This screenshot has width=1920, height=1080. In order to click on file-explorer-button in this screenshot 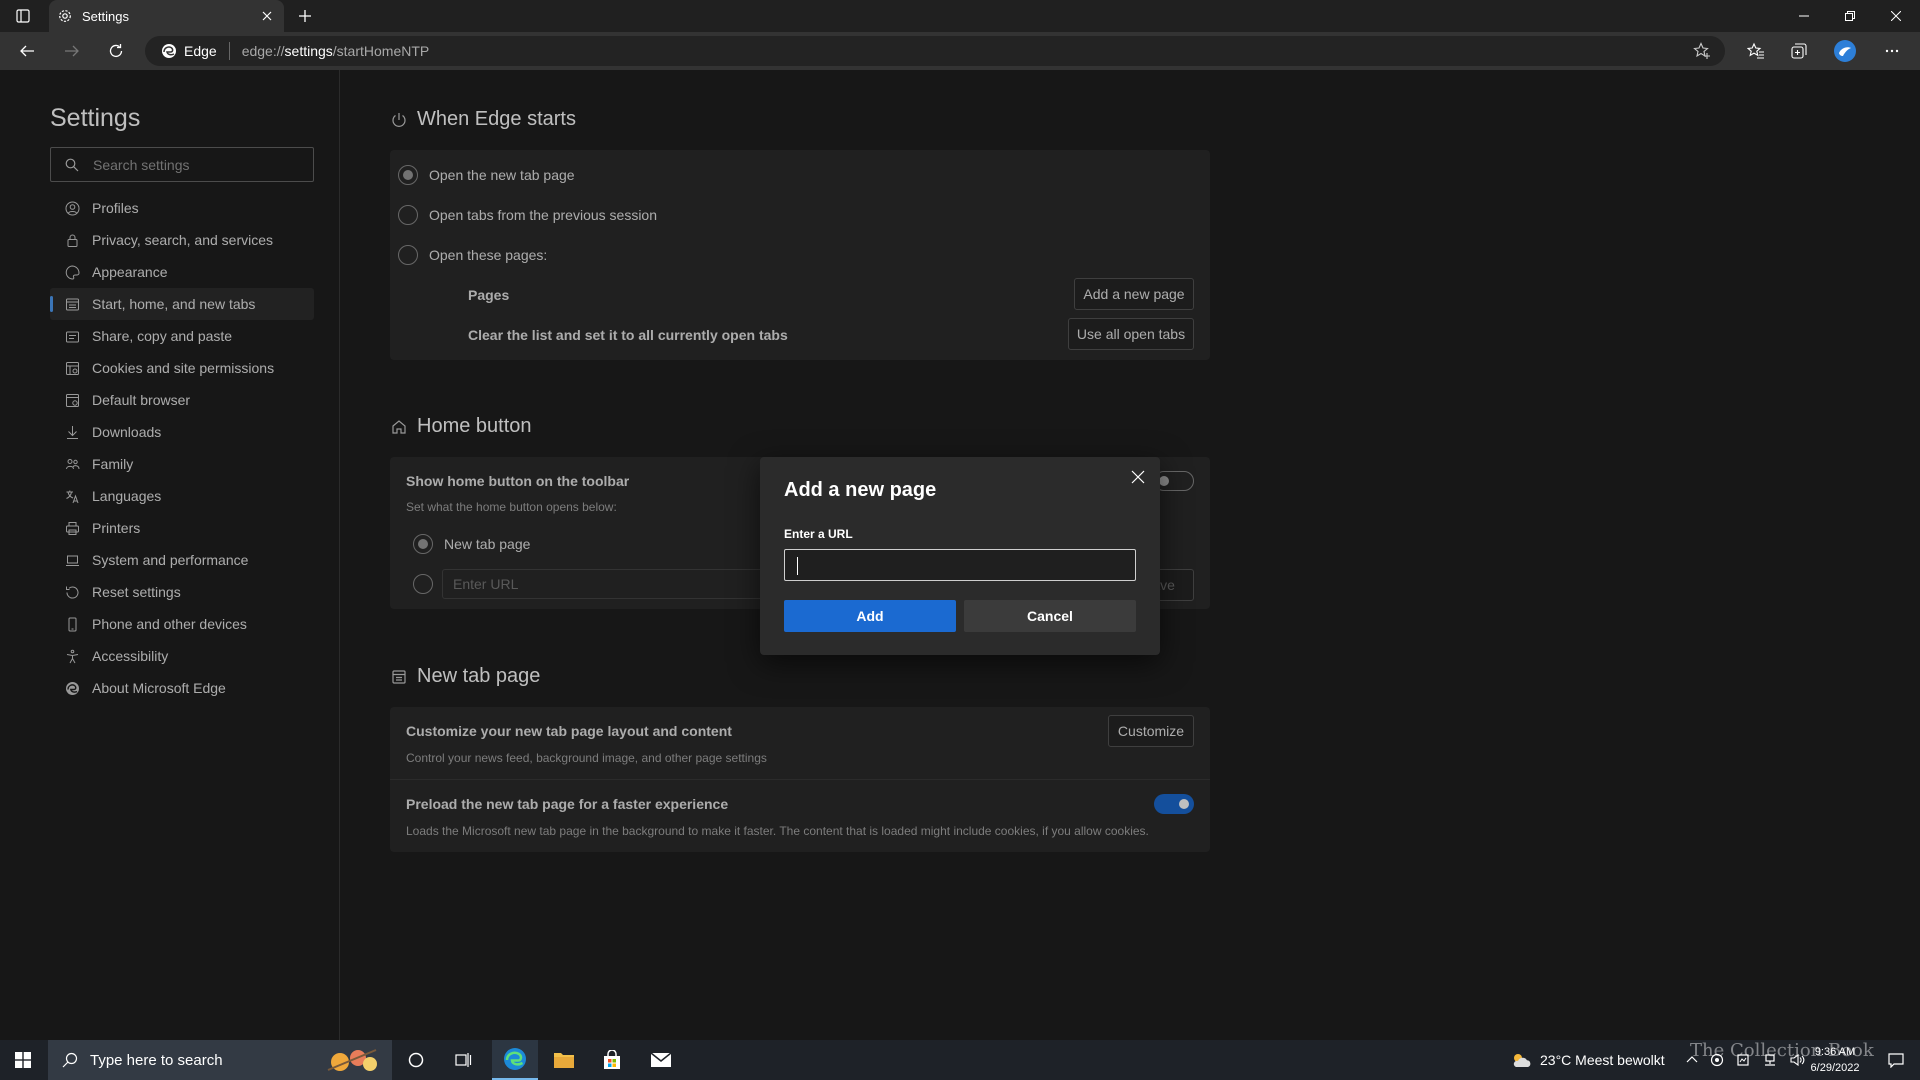, I will do `click(564, 1060)`.